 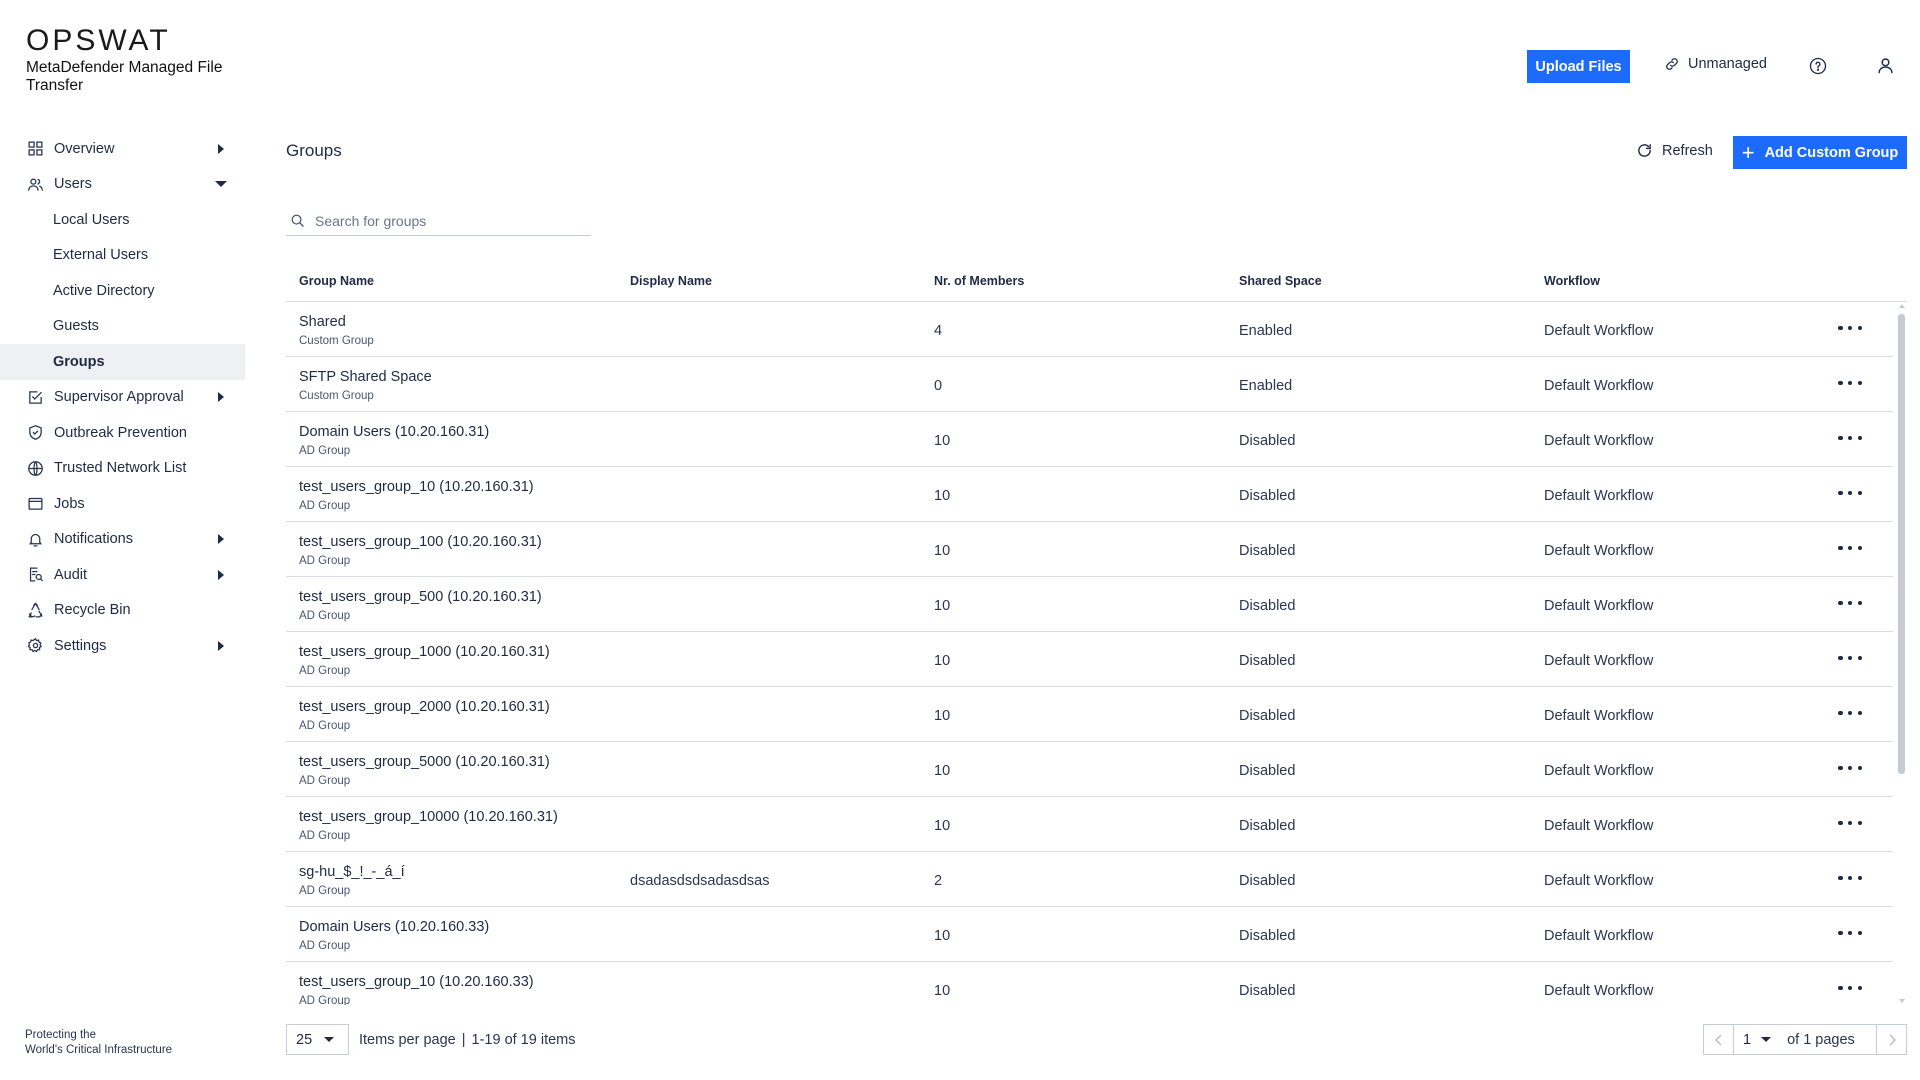 I want to click on scroll-up-arrow, so click(x=1902, y=306).